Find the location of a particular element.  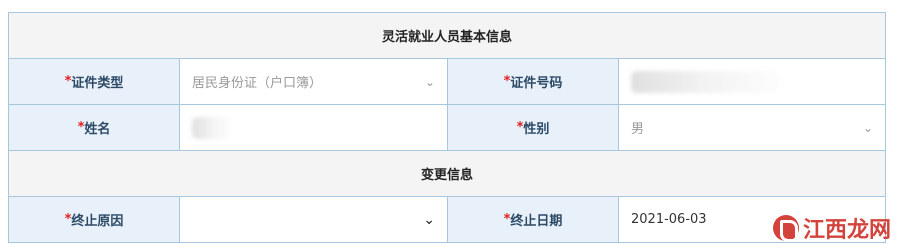

redacted-name is located at coordinates (212, 127).